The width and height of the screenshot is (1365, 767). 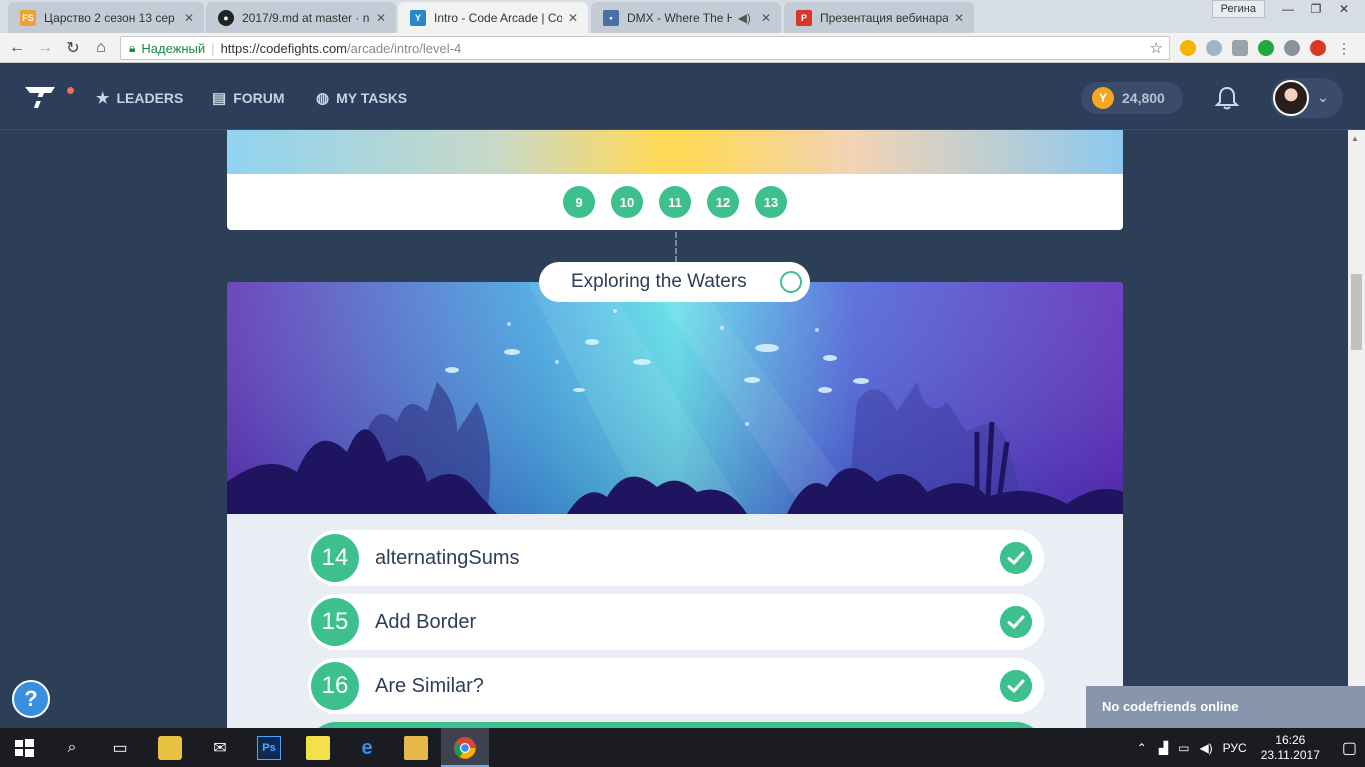 I want to click on notification-dot, so click(x=70, y=90).